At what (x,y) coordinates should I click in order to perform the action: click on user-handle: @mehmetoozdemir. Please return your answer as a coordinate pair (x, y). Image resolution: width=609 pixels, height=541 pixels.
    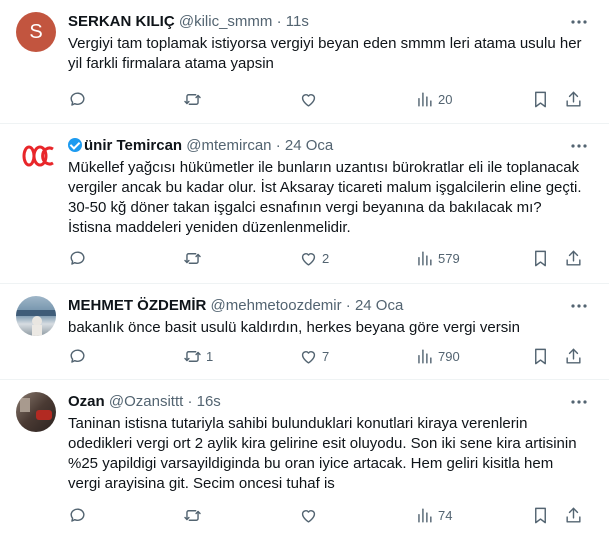
    Looking at the image, I should click on (276, 305).